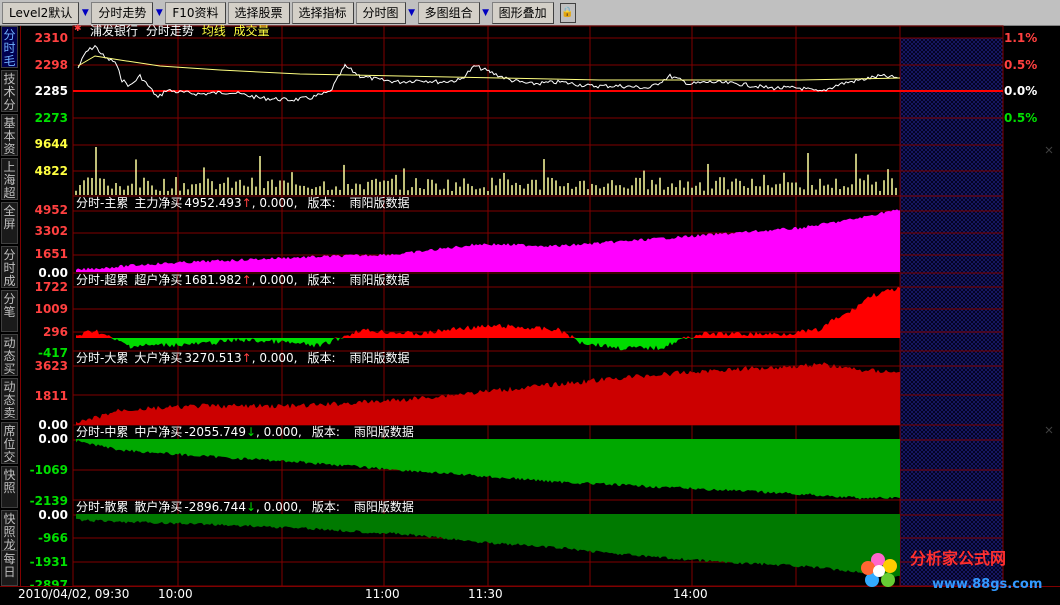  I want to click on panel-name: 分时-中累, so click(102, 432).